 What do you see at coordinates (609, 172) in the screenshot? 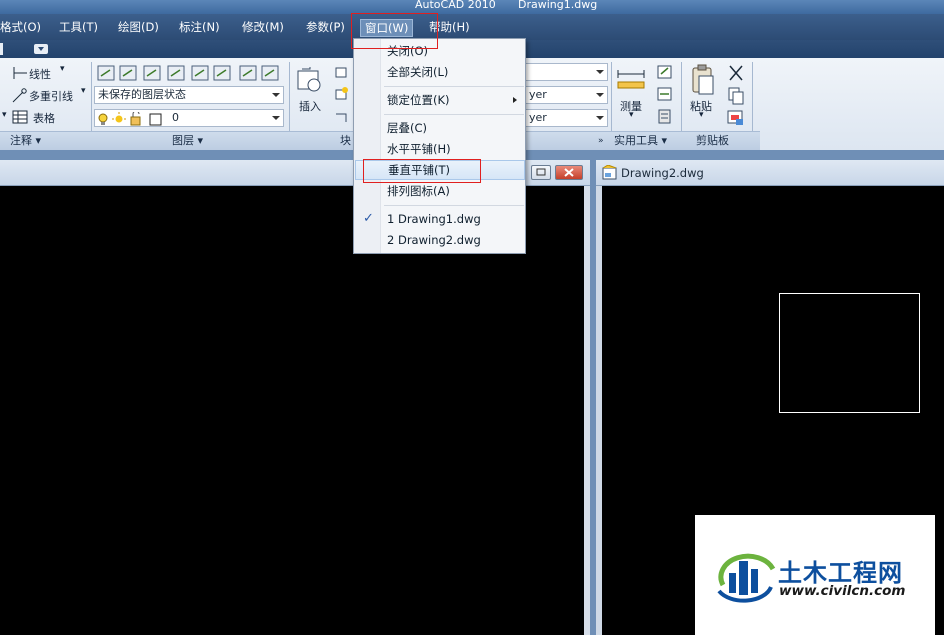
I see `dwg-file-icon` at bounding box center [609, 172].